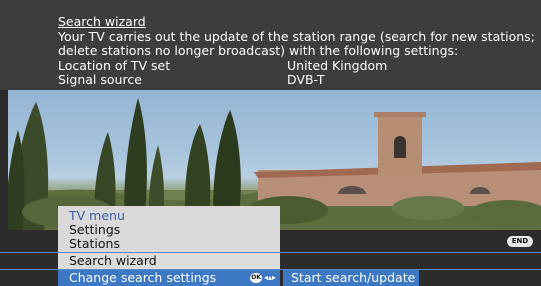  I want to click on ok-button-icon: OK, so click(256, 278).